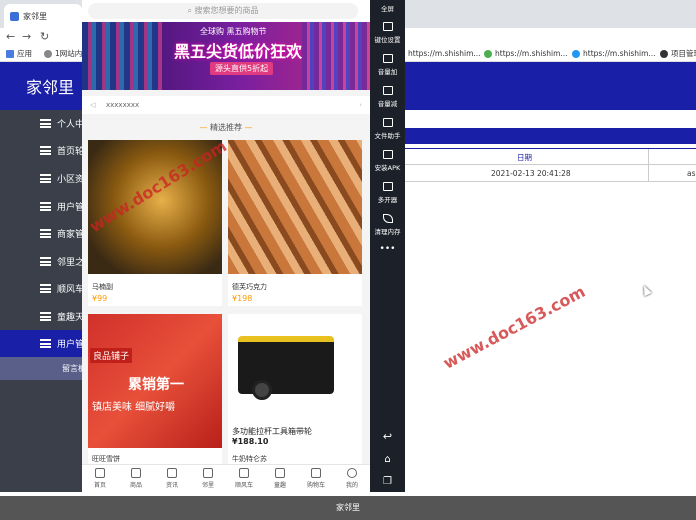  I want to click on tab-title: 家邻里, so click(35, 16).